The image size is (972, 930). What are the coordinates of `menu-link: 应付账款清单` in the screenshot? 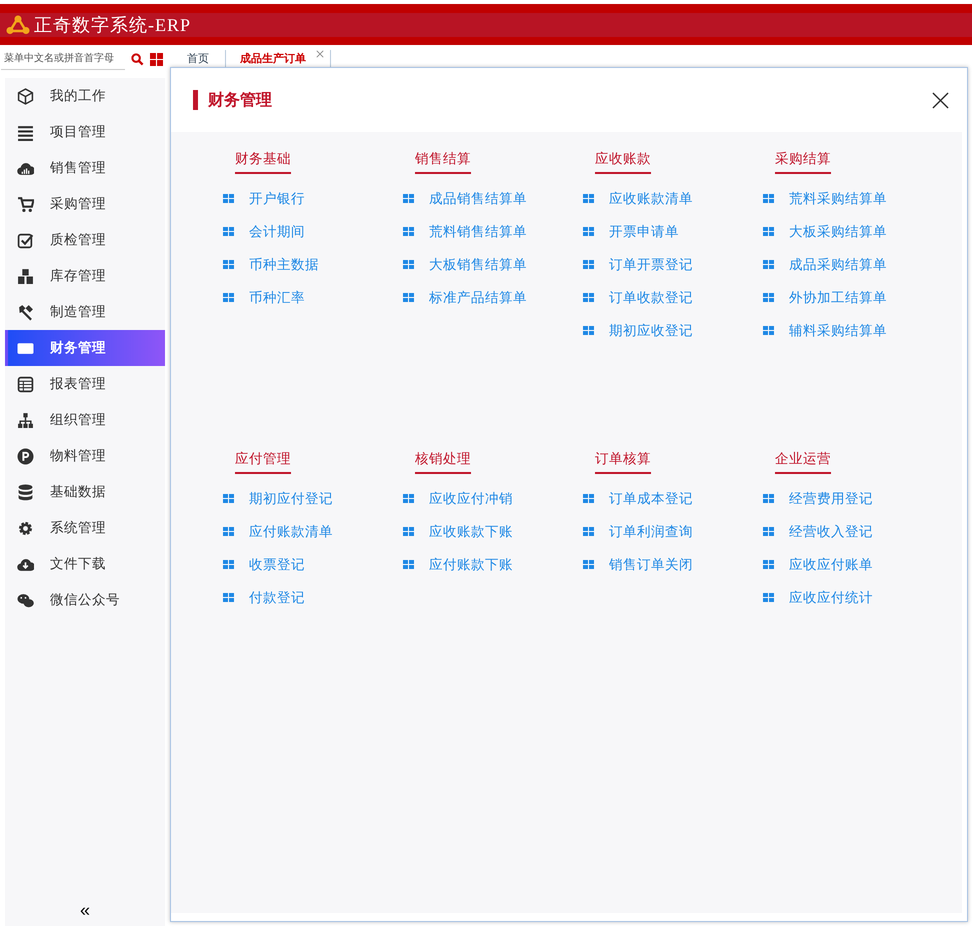 It's located at (278, 531).